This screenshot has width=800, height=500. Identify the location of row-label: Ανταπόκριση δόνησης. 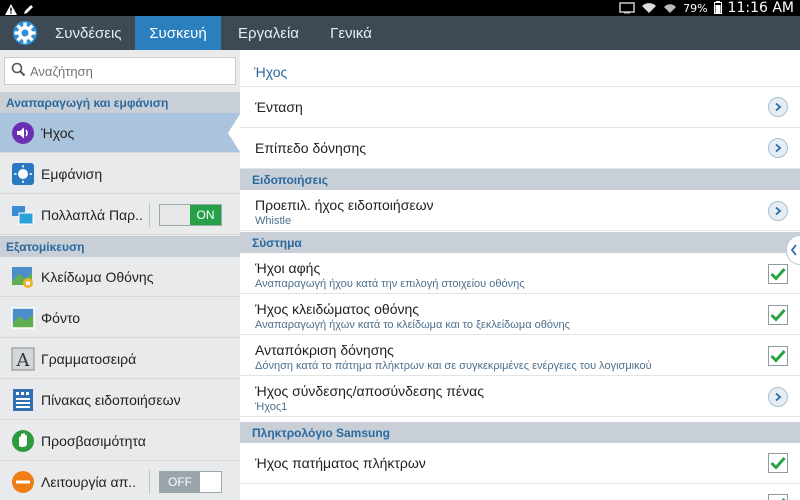
(324, 350).